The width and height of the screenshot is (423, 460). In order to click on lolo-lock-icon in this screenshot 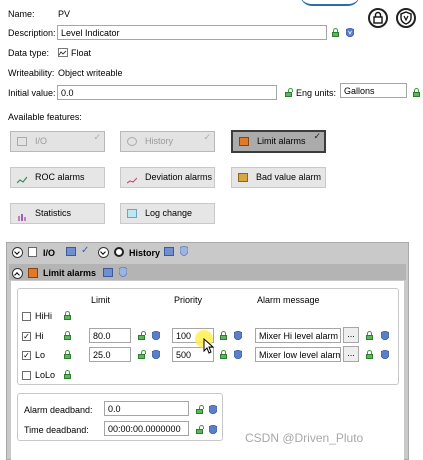, I will do `click(67, 374)`.